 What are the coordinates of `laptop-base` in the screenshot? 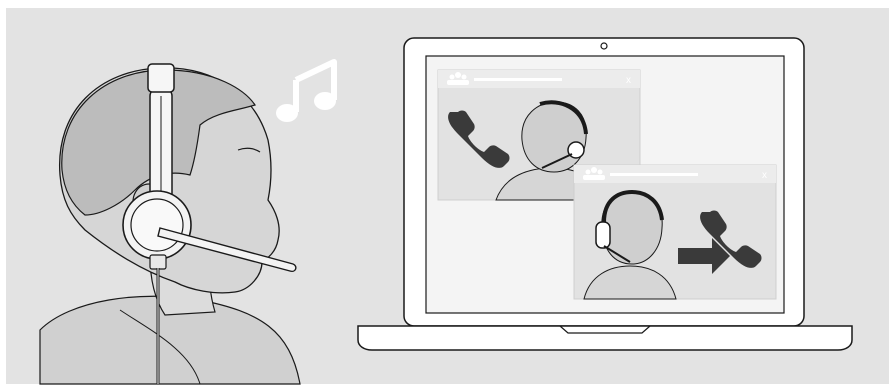 It's located at (605, 338).